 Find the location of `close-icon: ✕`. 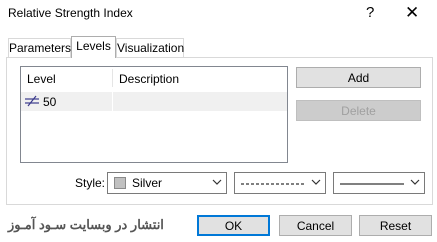

close-icon: ✕ is located at coordinates (412, 13).